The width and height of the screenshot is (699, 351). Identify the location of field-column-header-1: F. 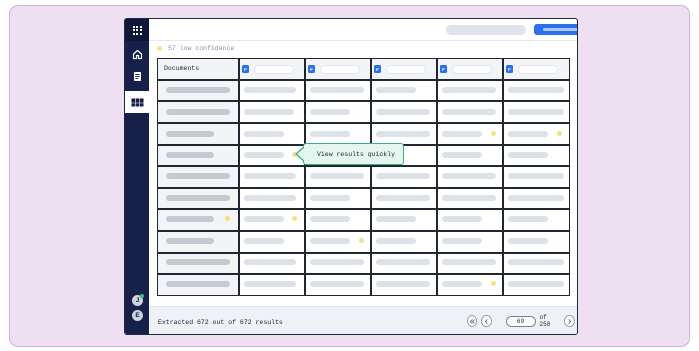
(268, 69).